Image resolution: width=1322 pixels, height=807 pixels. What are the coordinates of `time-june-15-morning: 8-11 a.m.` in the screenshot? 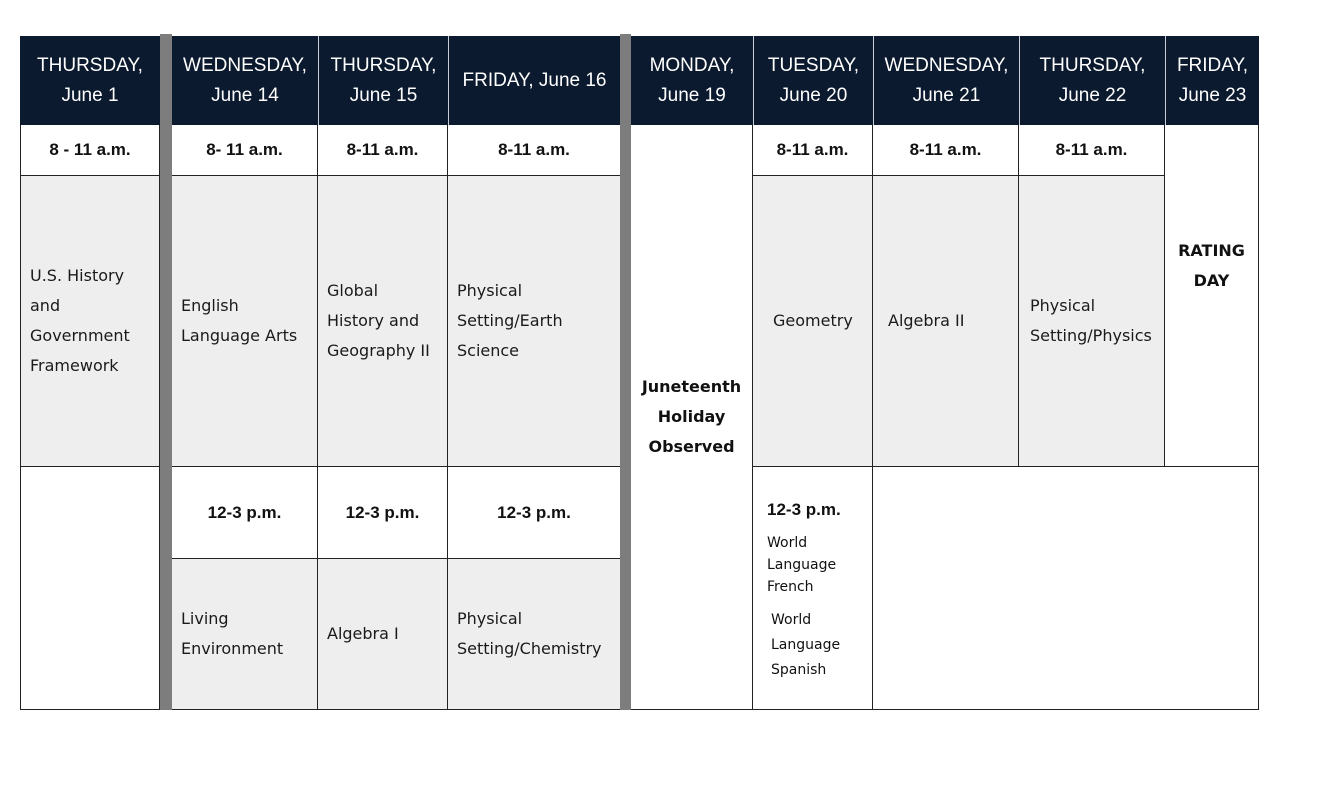 It's located at (383, 150).